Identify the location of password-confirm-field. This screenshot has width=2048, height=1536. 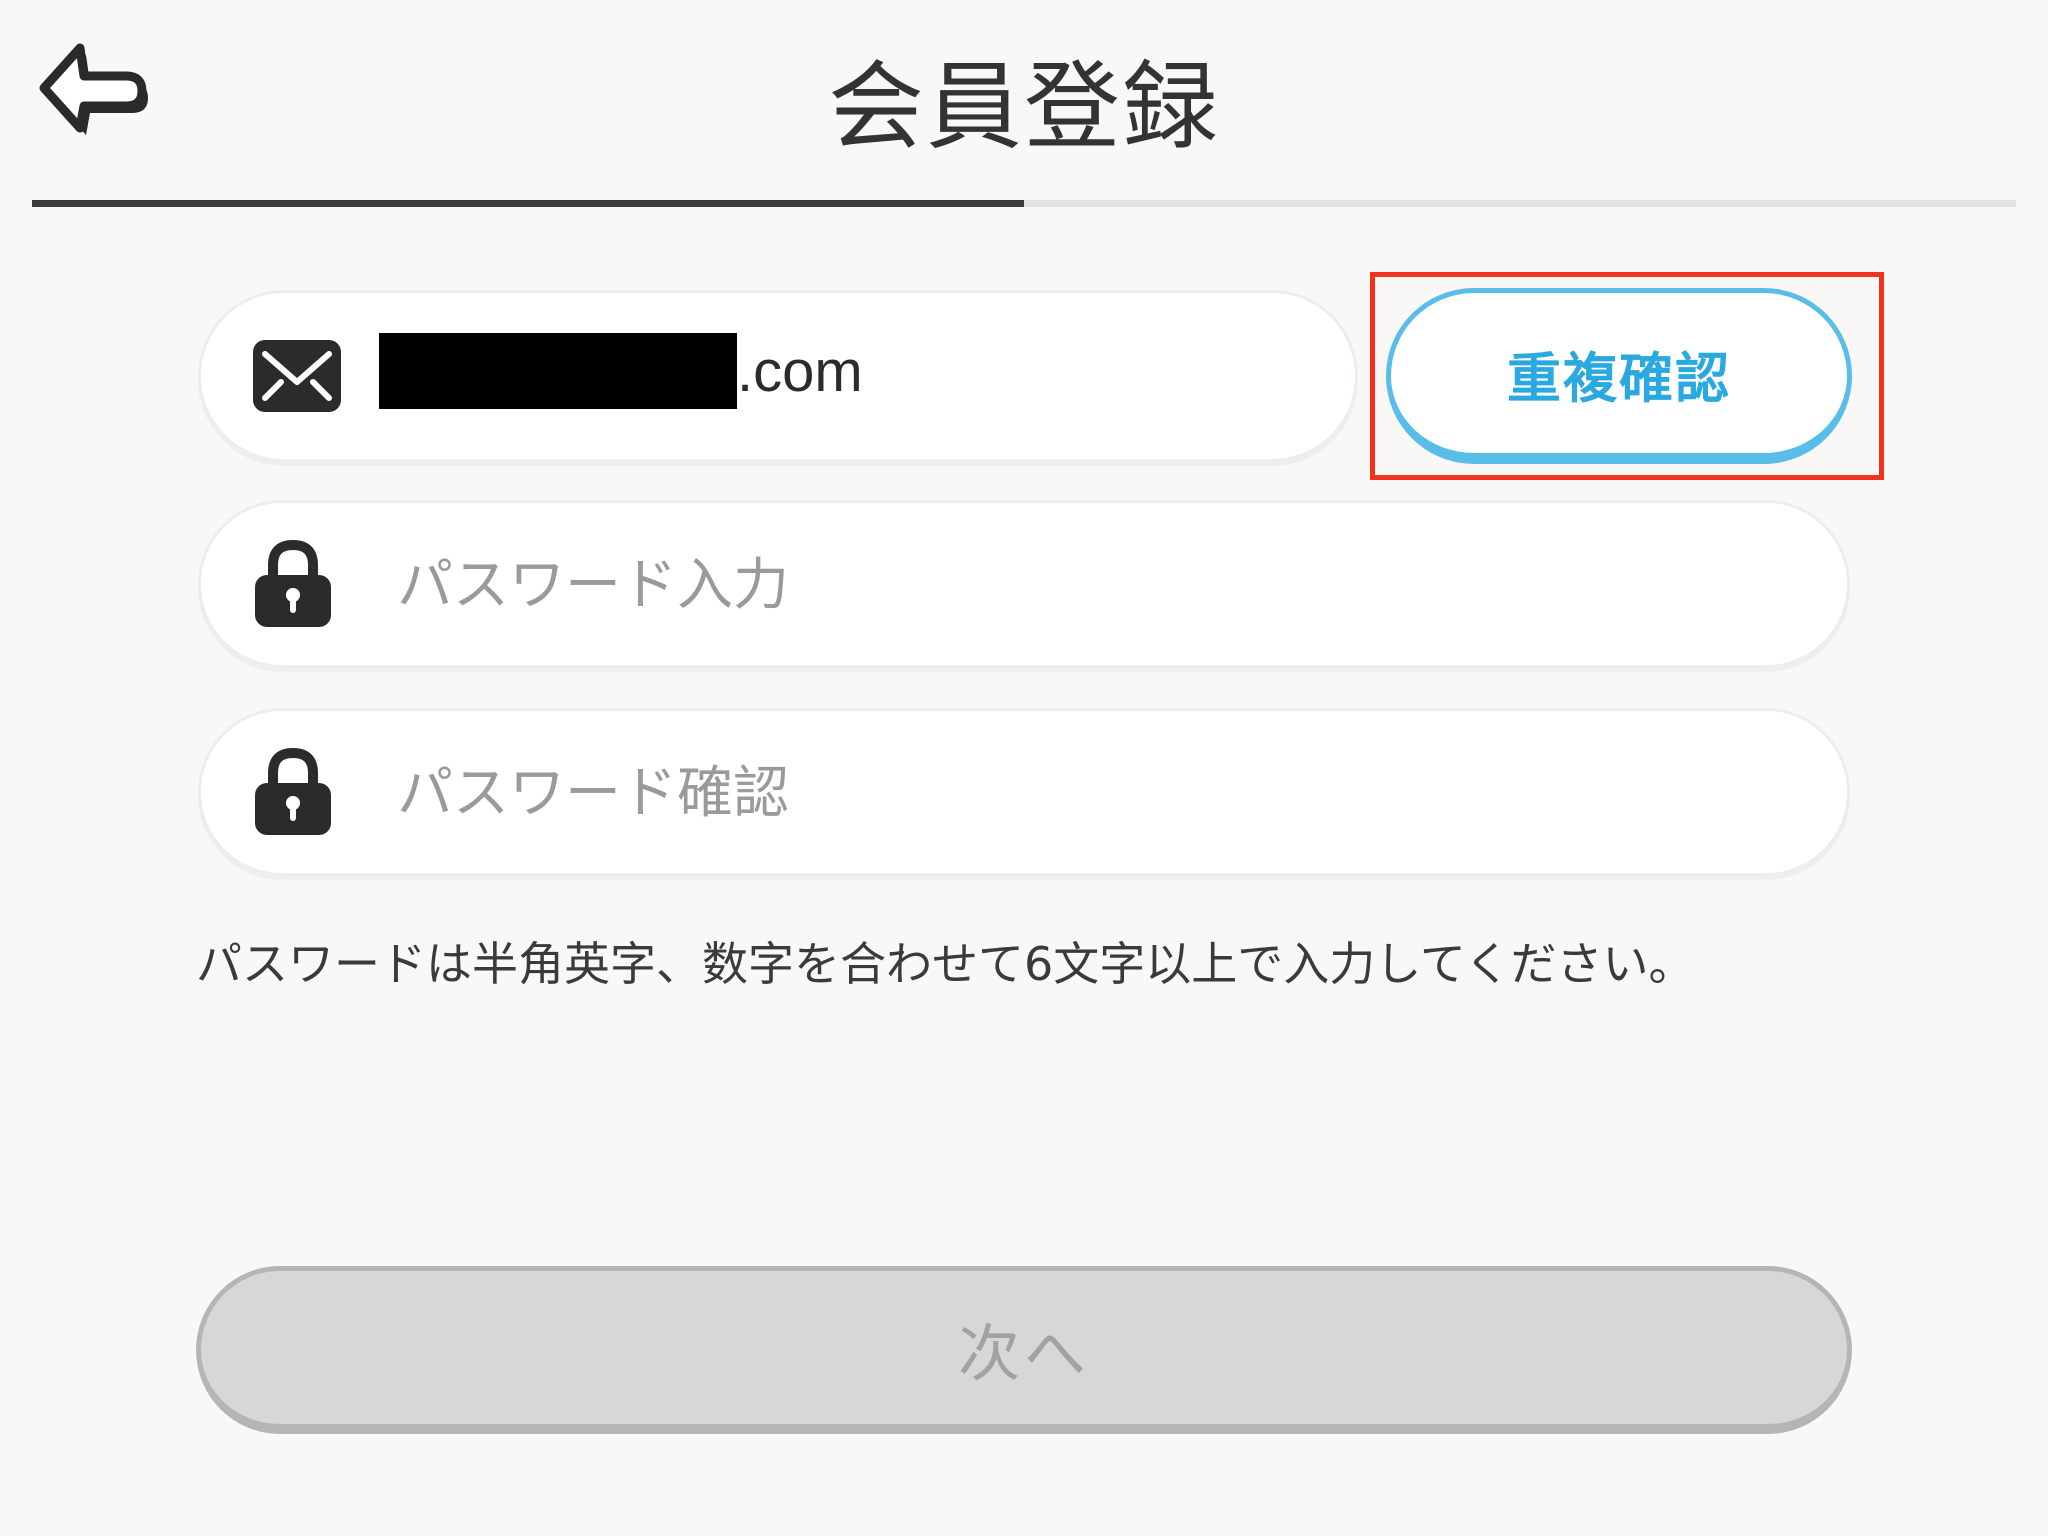
(1024, 792).